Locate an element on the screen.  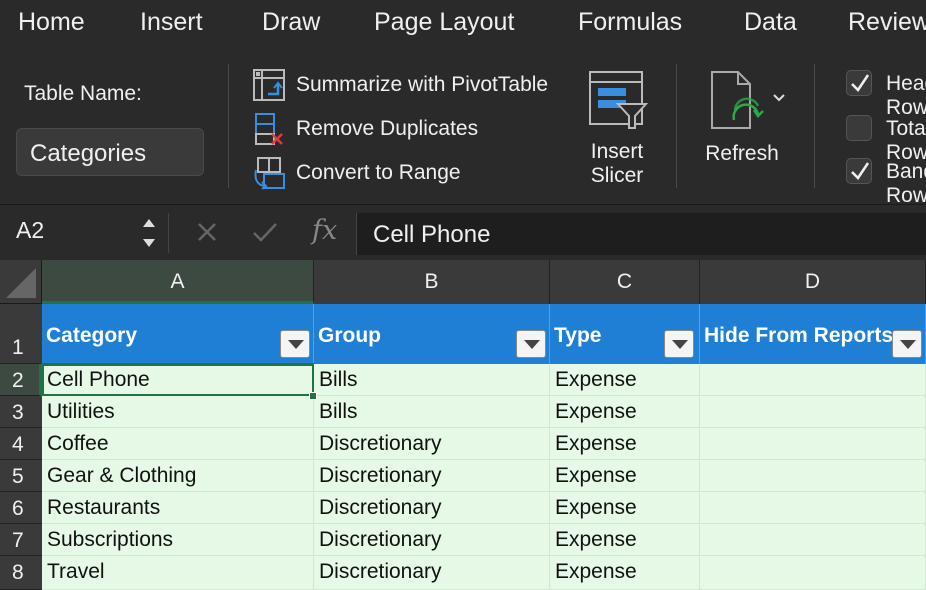
cell-a3: Utilities is located at coordinates (178, 412).